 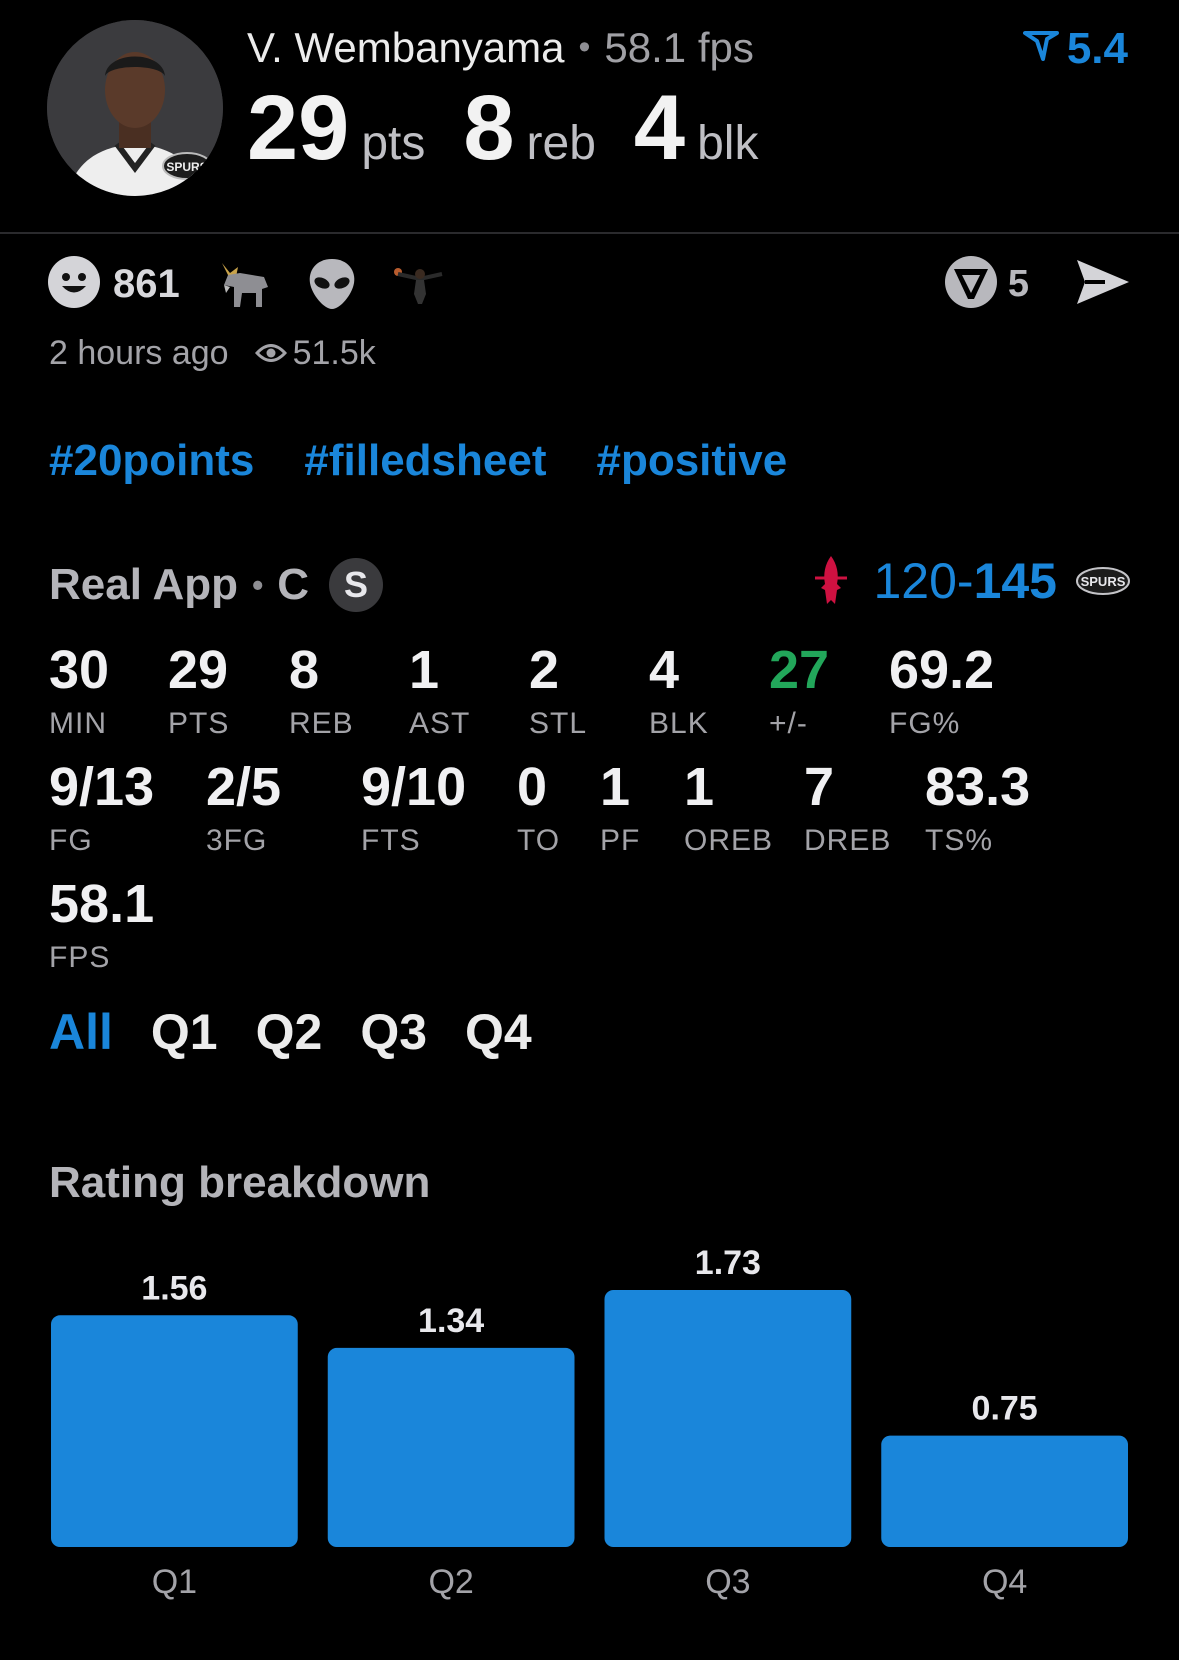 I want to click on hashtag-link: #filledsheet, so click(x=425, y=461).